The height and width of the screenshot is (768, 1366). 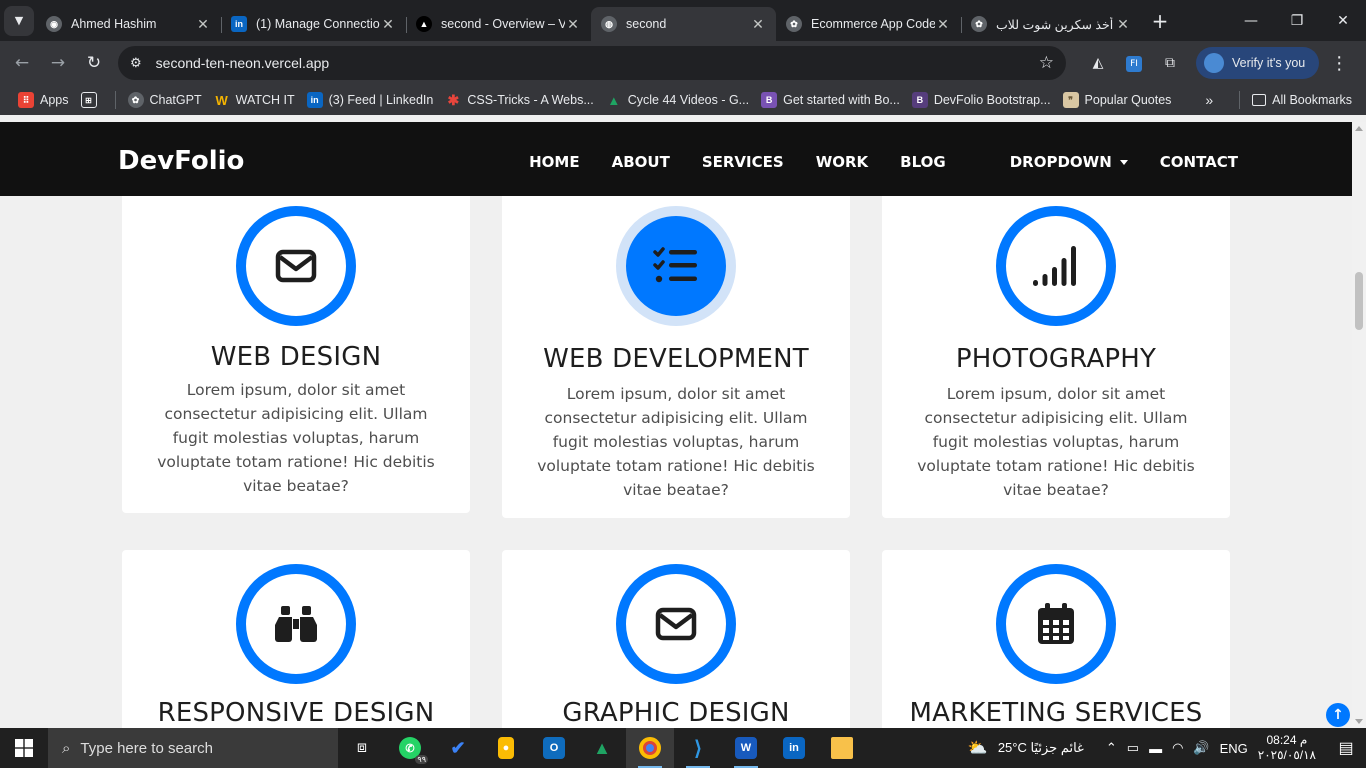 I want to click on service-title: WEB DESIGN, so click(x=296, y=357).